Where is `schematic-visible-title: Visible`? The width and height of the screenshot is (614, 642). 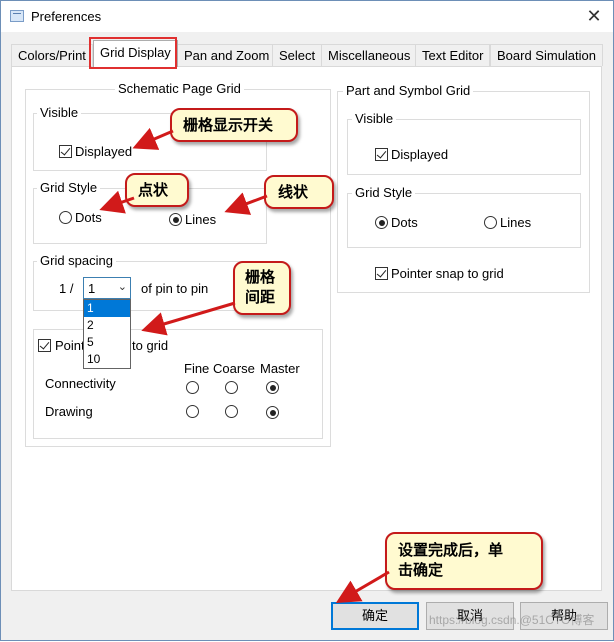
schematic-visible-title: Visible is located at coordinates (59, 112).